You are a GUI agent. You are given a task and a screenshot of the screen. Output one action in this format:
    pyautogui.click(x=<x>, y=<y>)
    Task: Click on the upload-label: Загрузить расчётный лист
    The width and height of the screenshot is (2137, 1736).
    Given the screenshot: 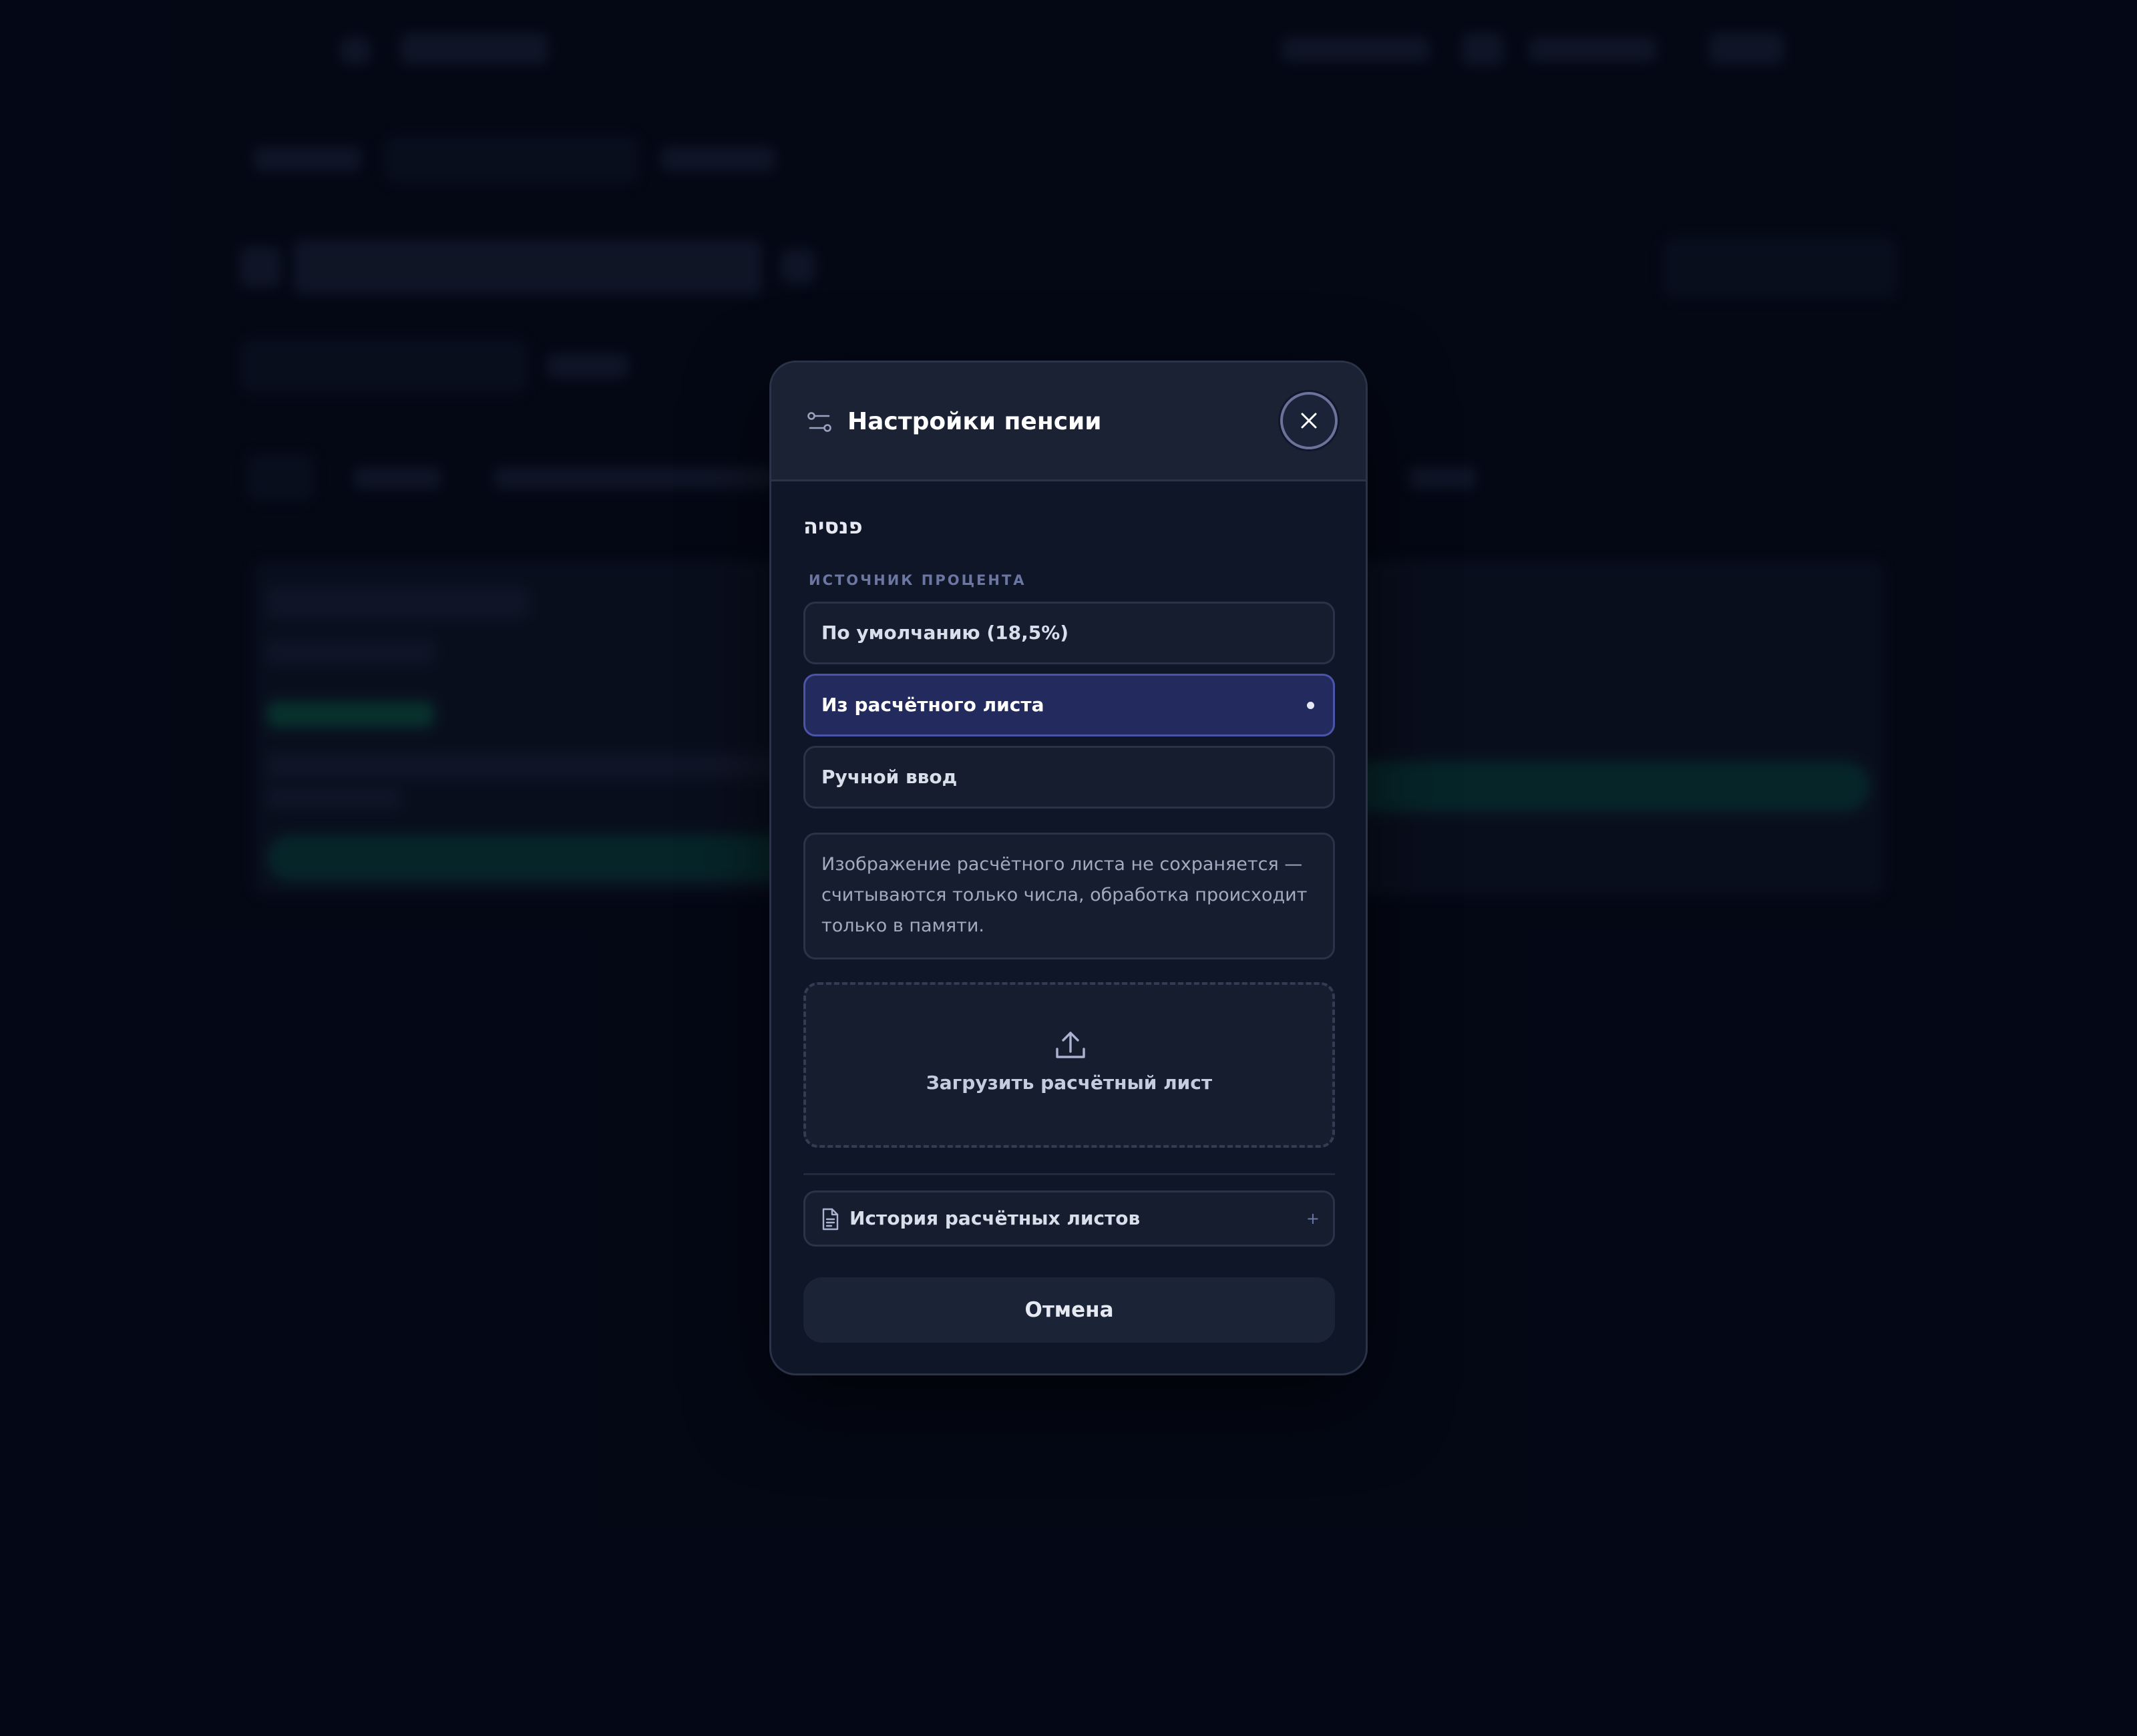 What is the action you would take?
    pyautogui.click(x=1069, y=1083)
    